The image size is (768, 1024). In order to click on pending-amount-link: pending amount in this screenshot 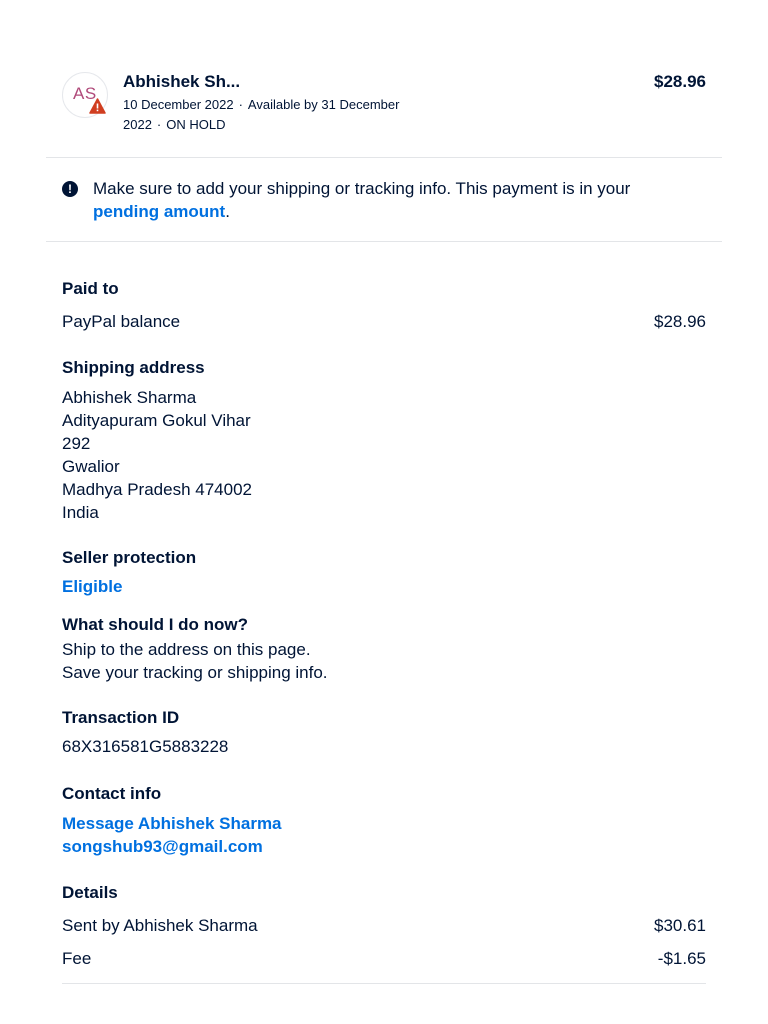, I will do `click(159, 211)`.